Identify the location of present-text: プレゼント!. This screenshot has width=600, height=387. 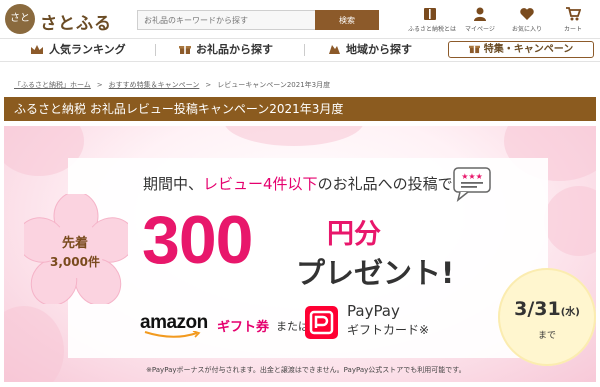
(375, 273).